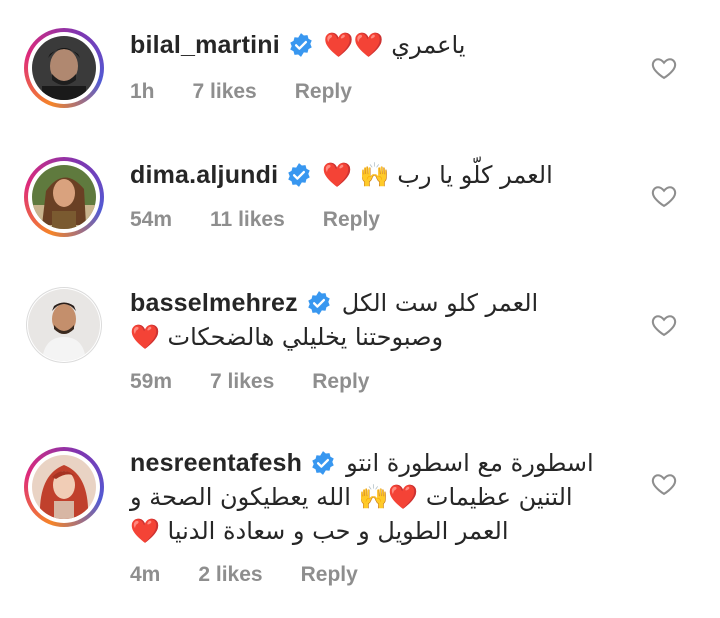 Image resolution: width=720 pixels, height=618 pixels. I want to click on comment-text-line: التنين عظيمات ❤️🙌 الله يعطيكون الصحة و, so click(351, 497).